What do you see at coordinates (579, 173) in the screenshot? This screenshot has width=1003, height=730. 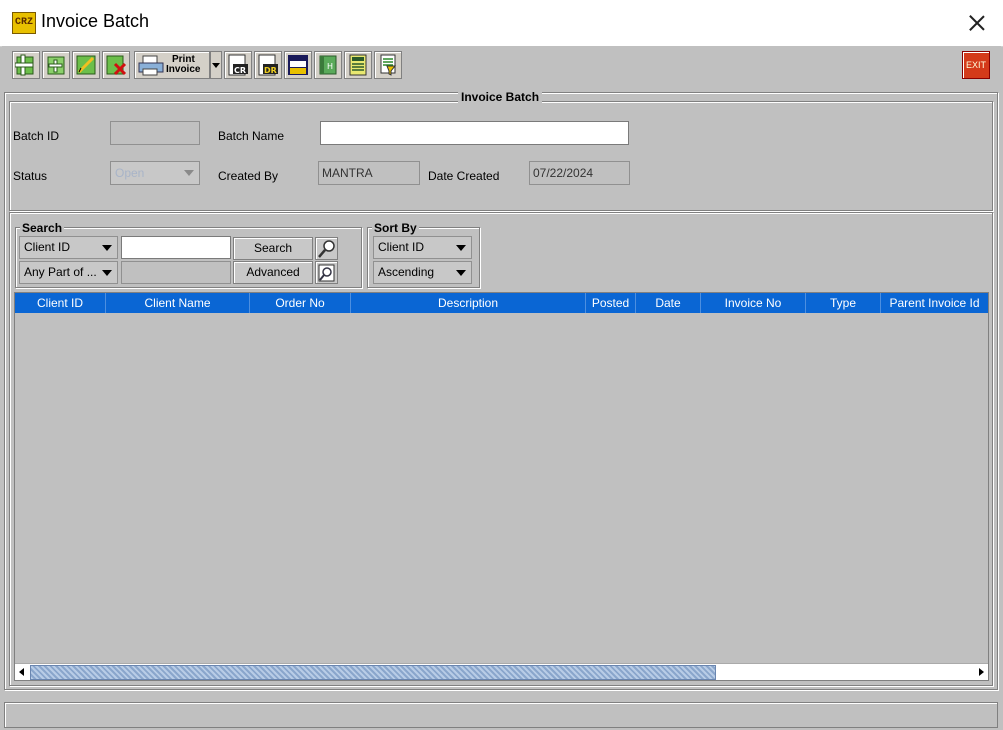 I see `date-created-field: 07/22/2024` at bounding box center [579, 173].